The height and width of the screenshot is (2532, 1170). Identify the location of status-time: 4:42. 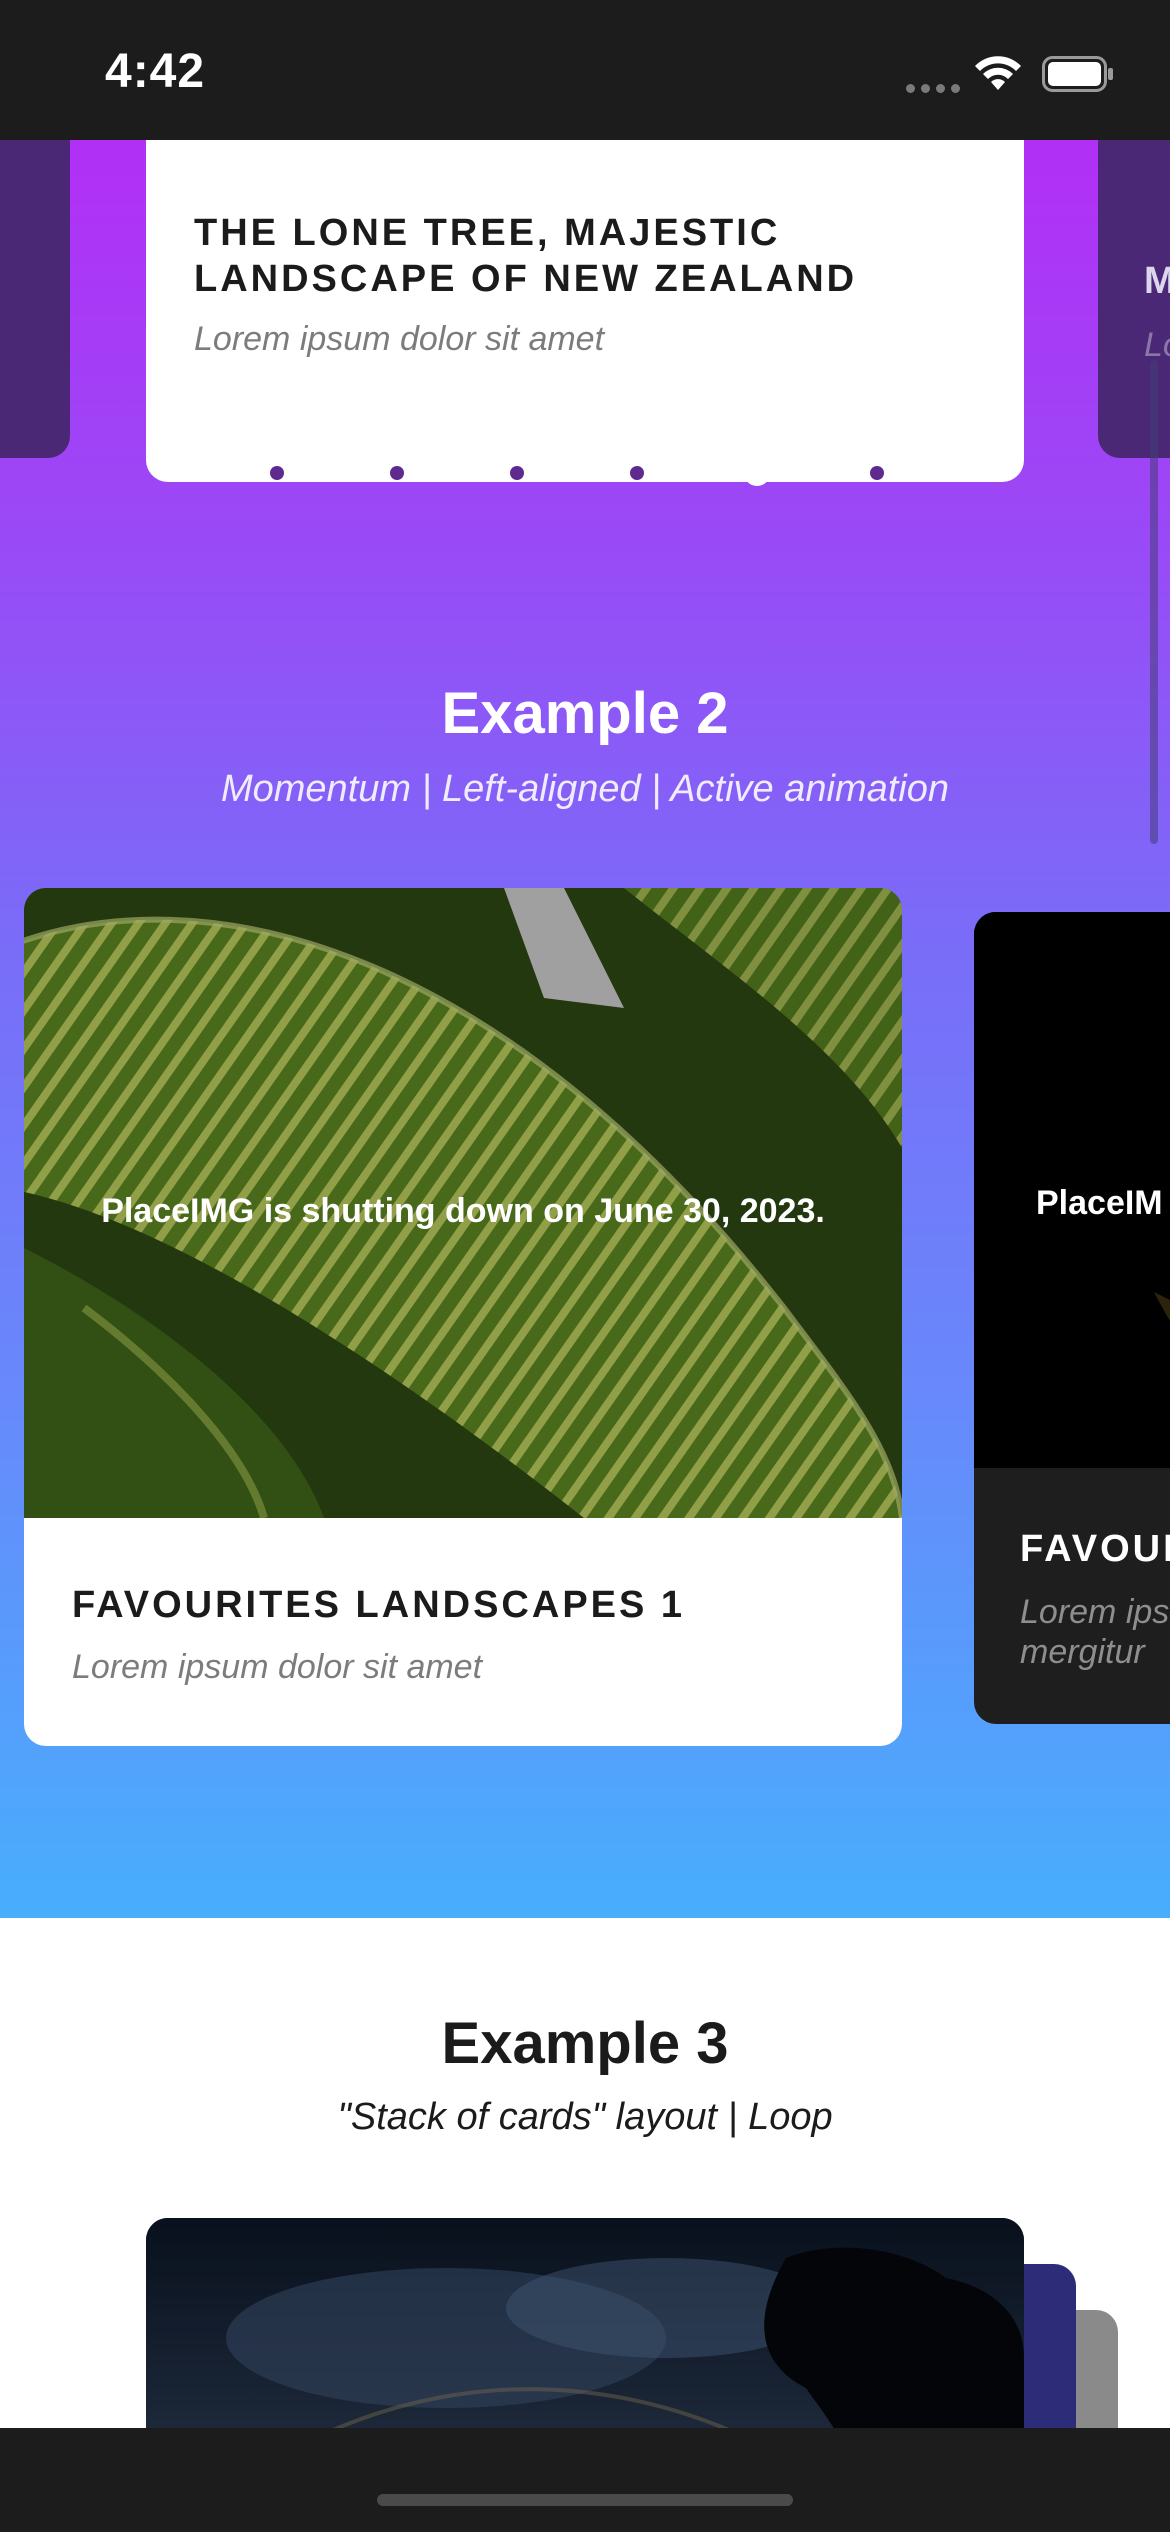
(155, 71).